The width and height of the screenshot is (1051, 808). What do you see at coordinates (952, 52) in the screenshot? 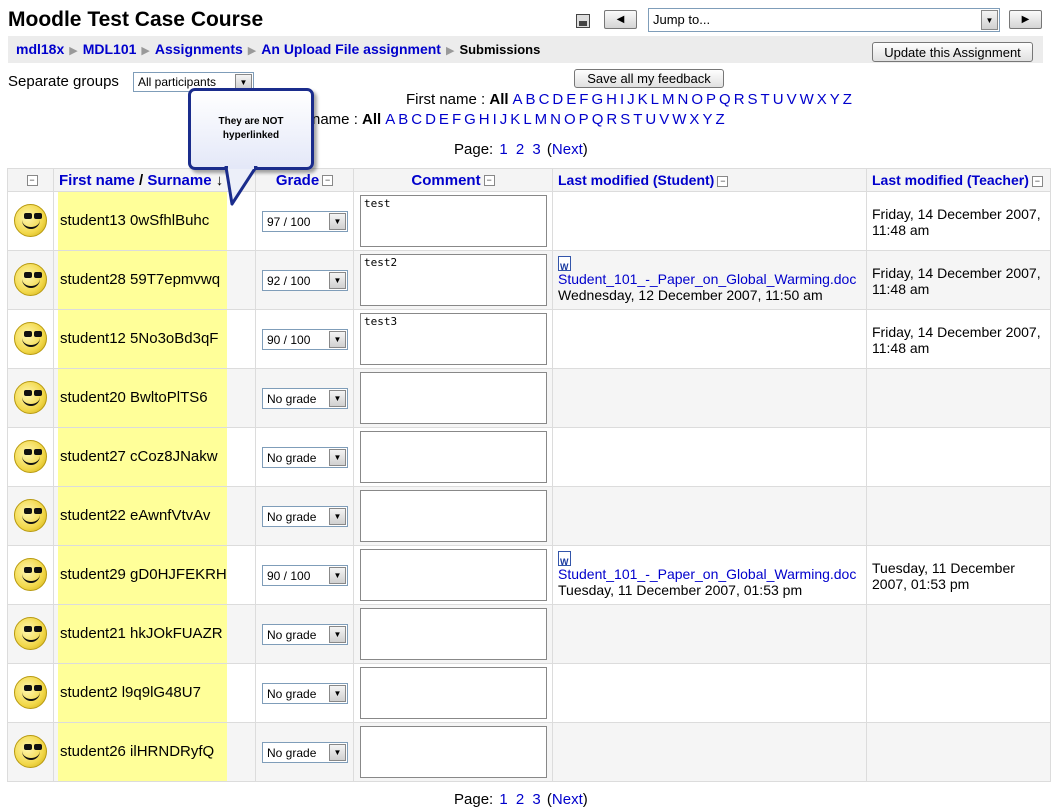
I see `update-assignment-button: Update this Assignment` at bounding box center [952, 52].